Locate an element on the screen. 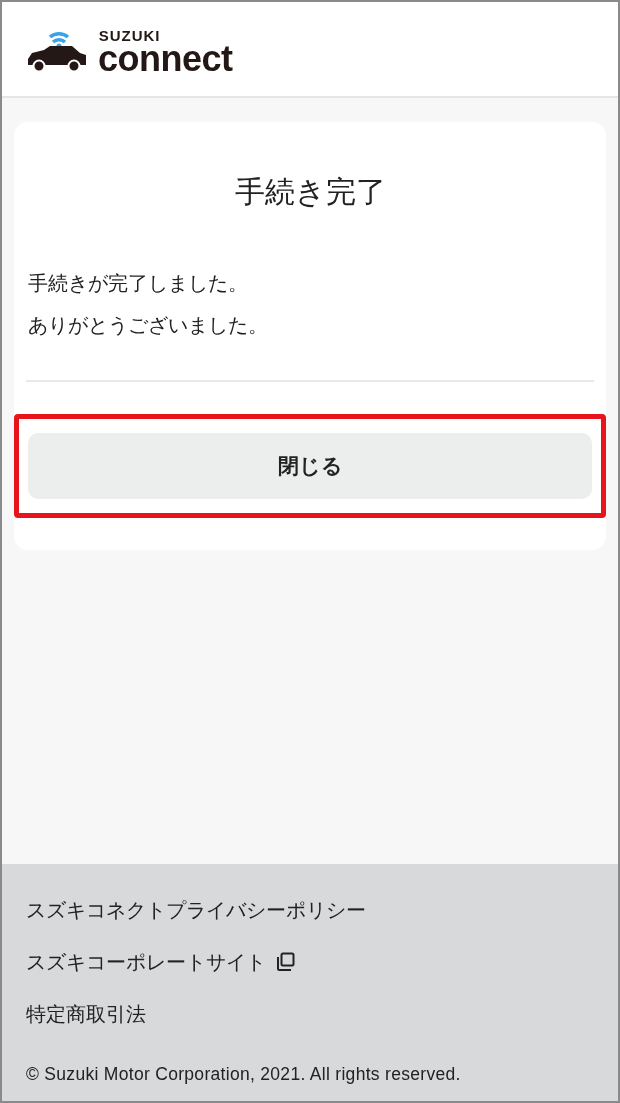 The height and width of the screenshot is (1103, 620). copyright-text: © Suzuki Motor Corporation, 2021. All rights reserved. is located at coordinates (244, 1074).